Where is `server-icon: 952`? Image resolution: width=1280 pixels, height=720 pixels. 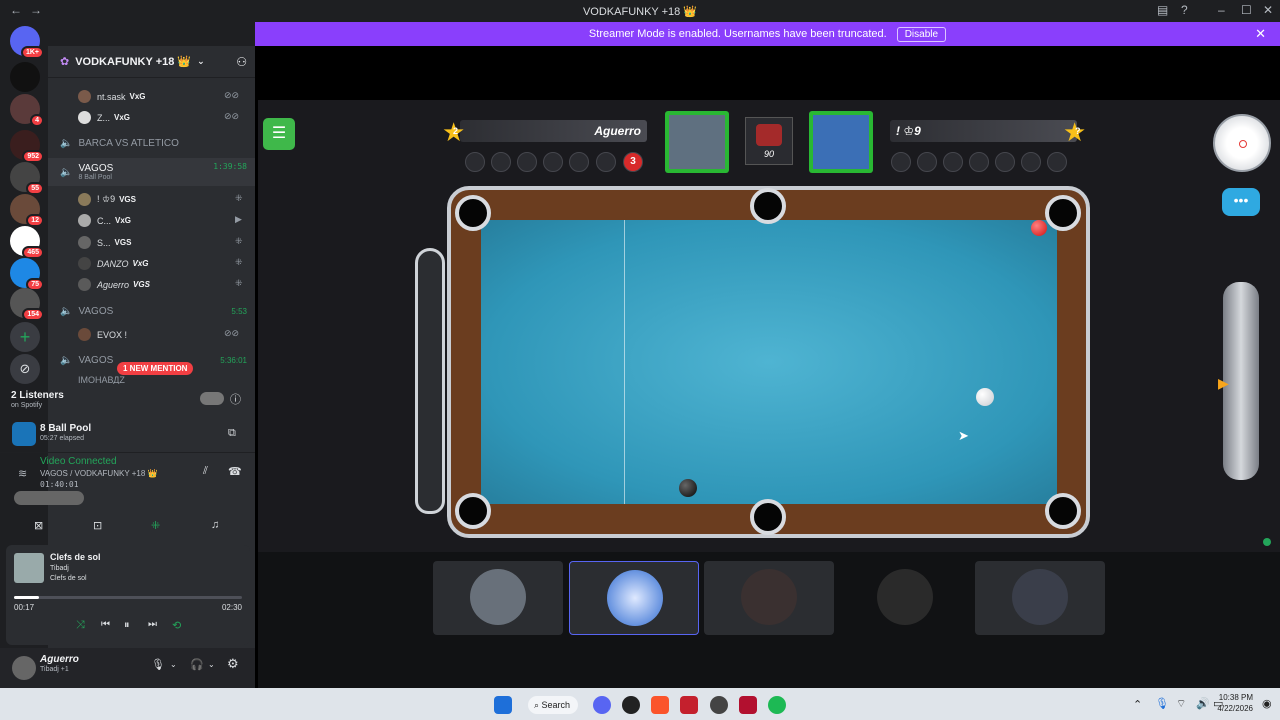
server-icon: 952 is located at coordinates (27, 146).